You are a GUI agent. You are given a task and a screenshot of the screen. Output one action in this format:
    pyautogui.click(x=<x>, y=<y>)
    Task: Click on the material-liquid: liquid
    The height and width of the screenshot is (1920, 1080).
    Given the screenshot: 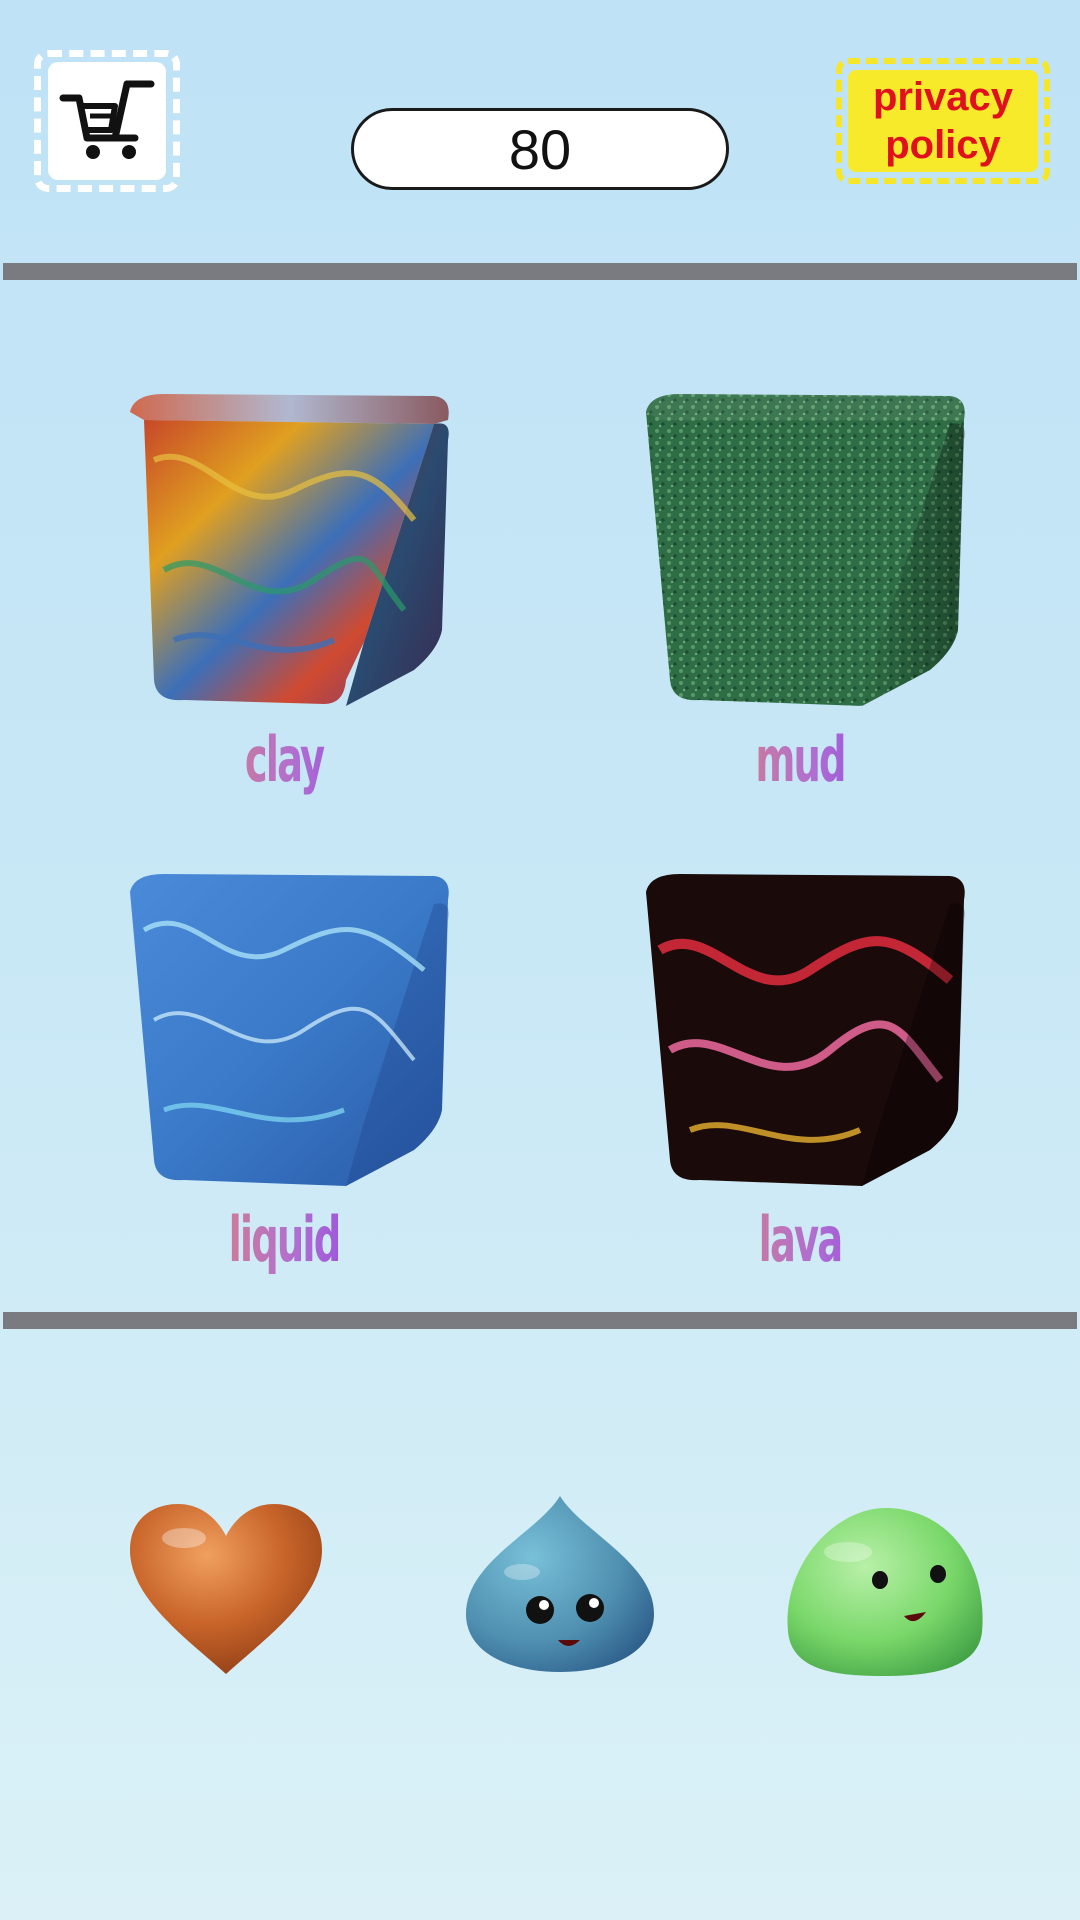 What is the action you would take?
    pyautogui.click(x=284, y=1065)
    